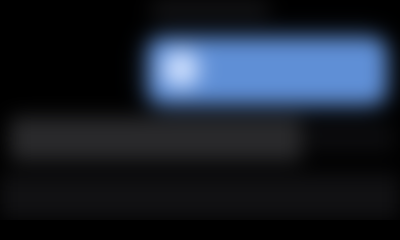 This screenshot has height=240, width=400. Describe the element at coordinates (181, 69) in the screenshot. I see `glow-icon` at that location.